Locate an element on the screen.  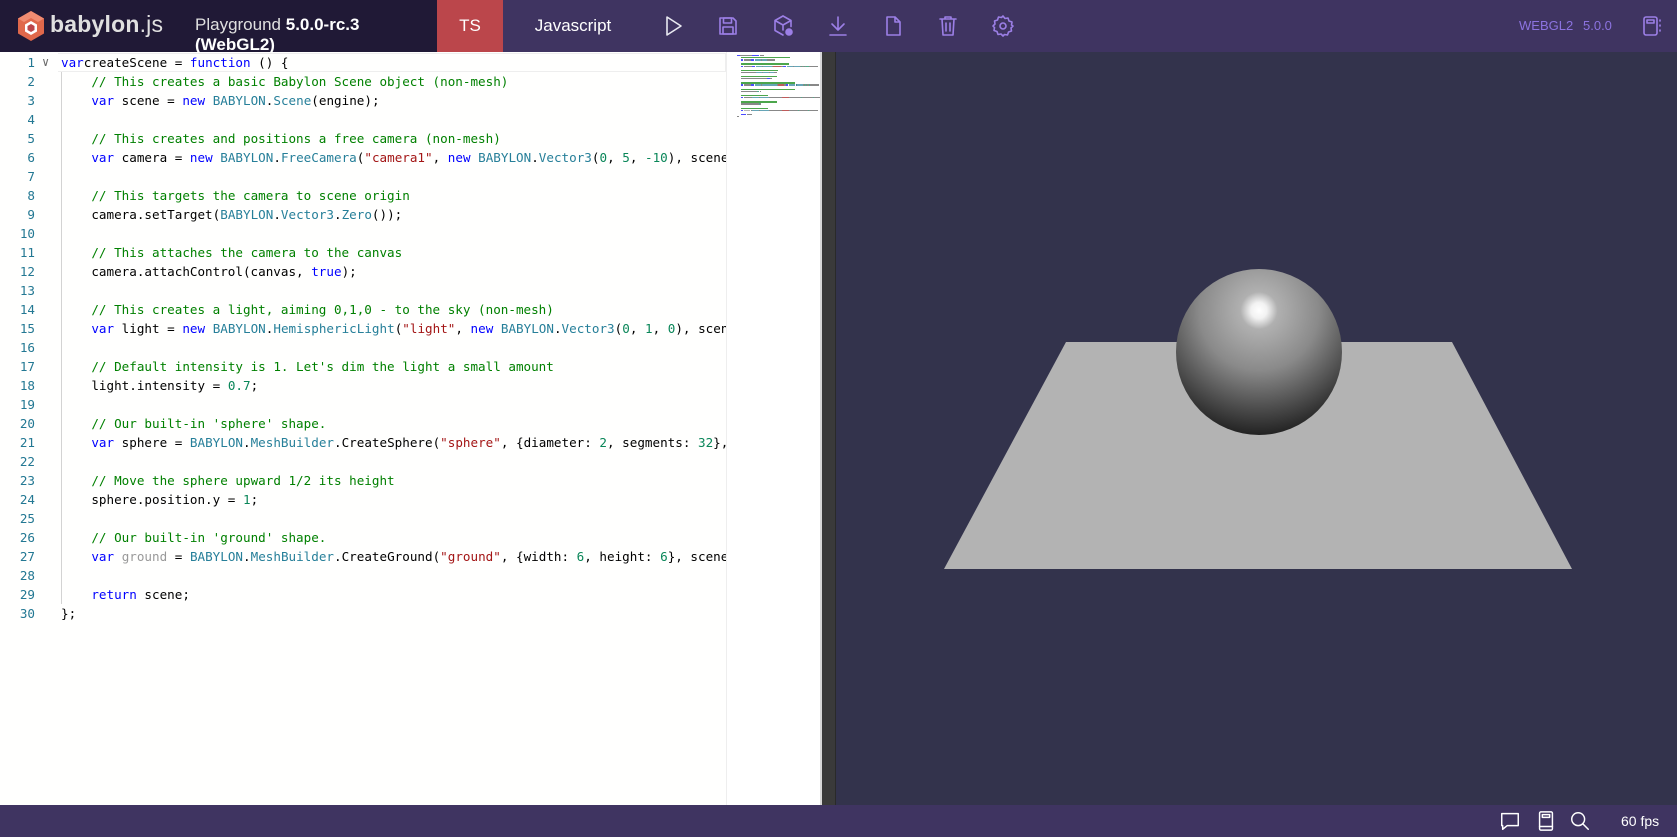
title-prefix: Playground is located at coordinates (240, 24).